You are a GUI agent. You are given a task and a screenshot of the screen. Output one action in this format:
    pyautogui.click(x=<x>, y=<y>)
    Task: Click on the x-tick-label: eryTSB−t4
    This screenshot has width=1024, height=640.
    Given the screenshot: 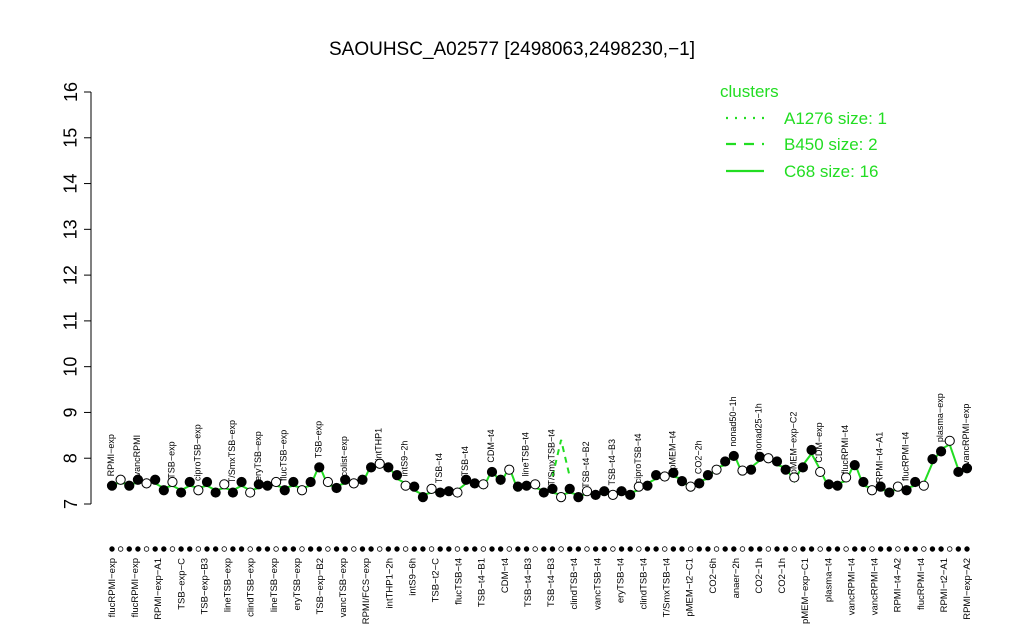 What is the action you would take?
    pyautogui.click(x=620, y=580)
    